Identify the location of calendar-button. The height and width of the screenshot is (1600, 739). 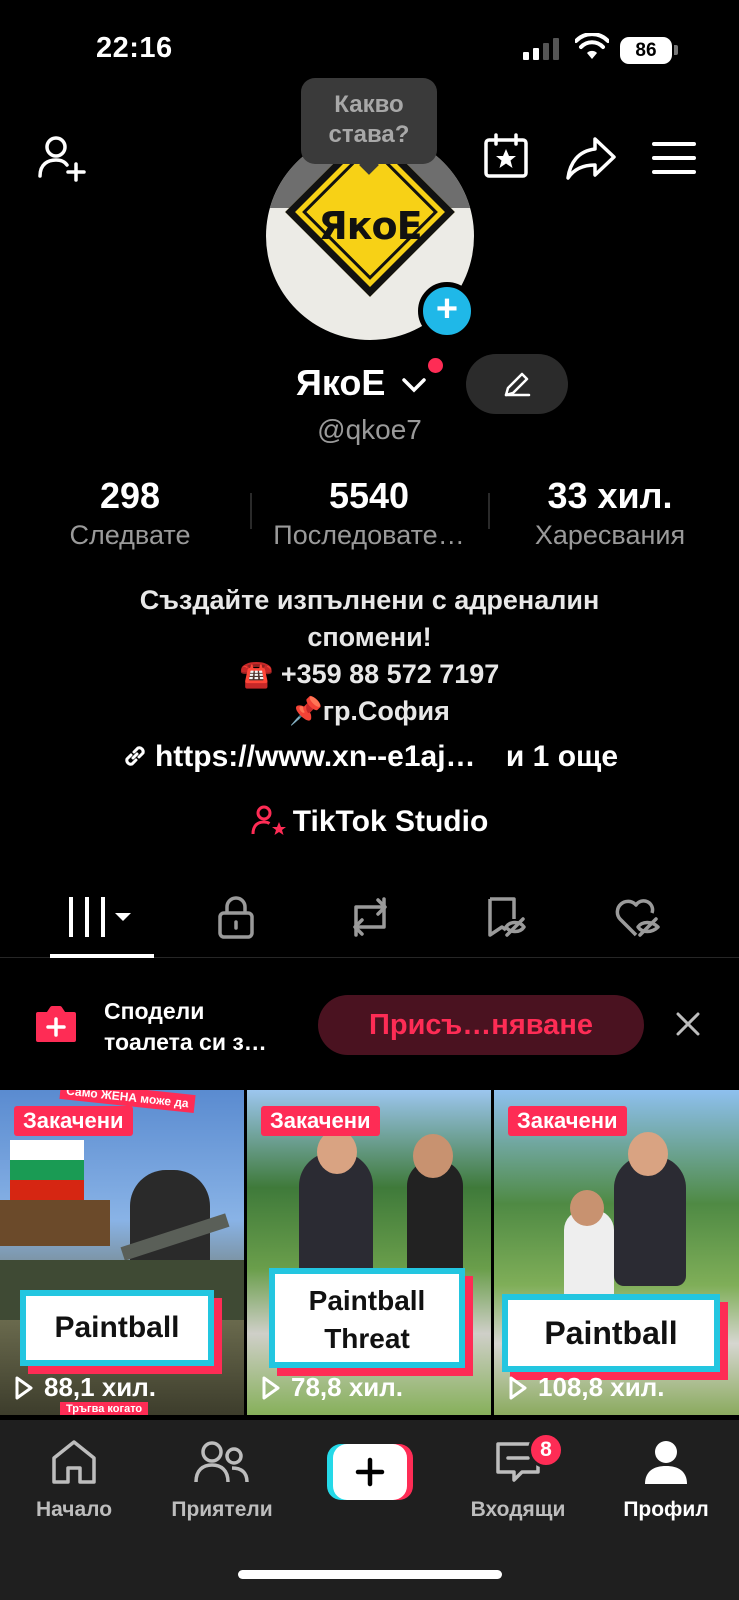
(506, 156).